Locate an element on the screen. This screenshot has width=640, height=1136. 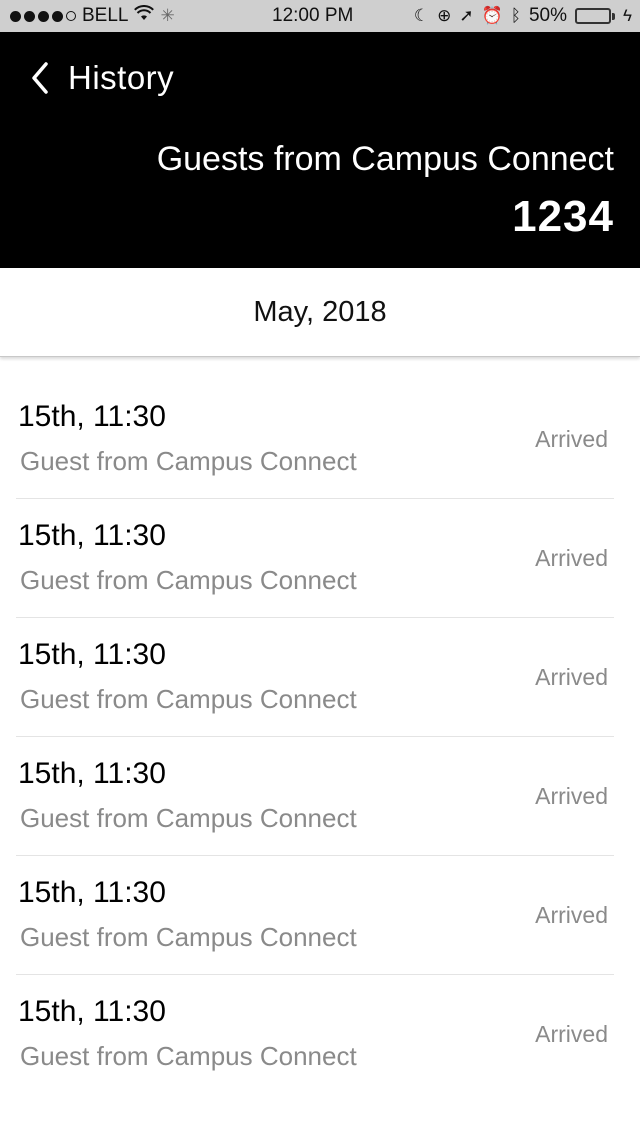
chevron-left-icon is located at coordinates (40, 78).